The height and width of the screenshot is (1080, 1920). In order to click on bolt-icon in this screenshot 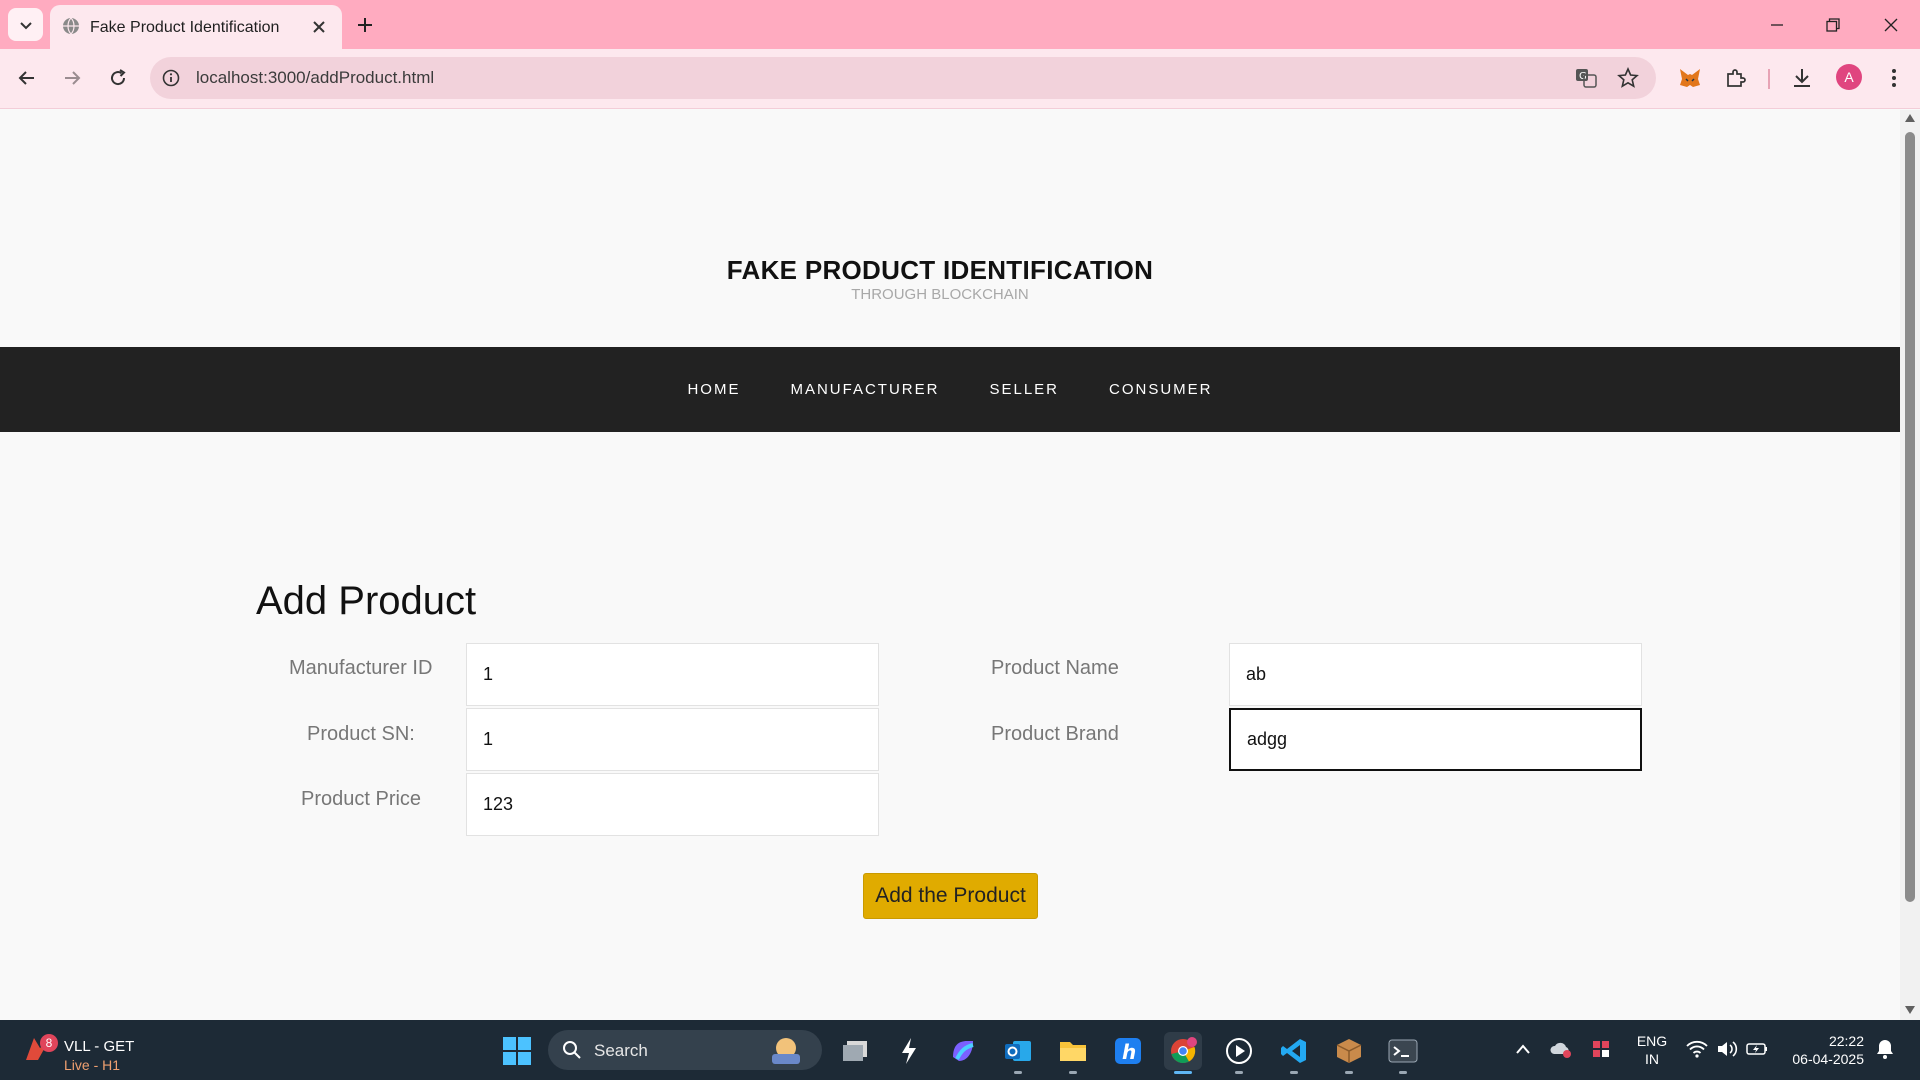, I will do `click(909, 1051)`.